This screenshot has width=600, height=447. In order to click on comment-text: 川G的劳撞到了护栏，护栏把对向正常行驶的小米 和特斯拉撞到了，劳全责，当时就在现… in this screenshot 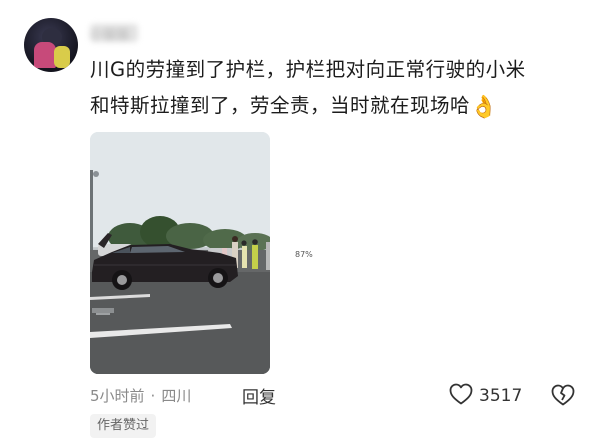, I will do `click(340, 89)`.